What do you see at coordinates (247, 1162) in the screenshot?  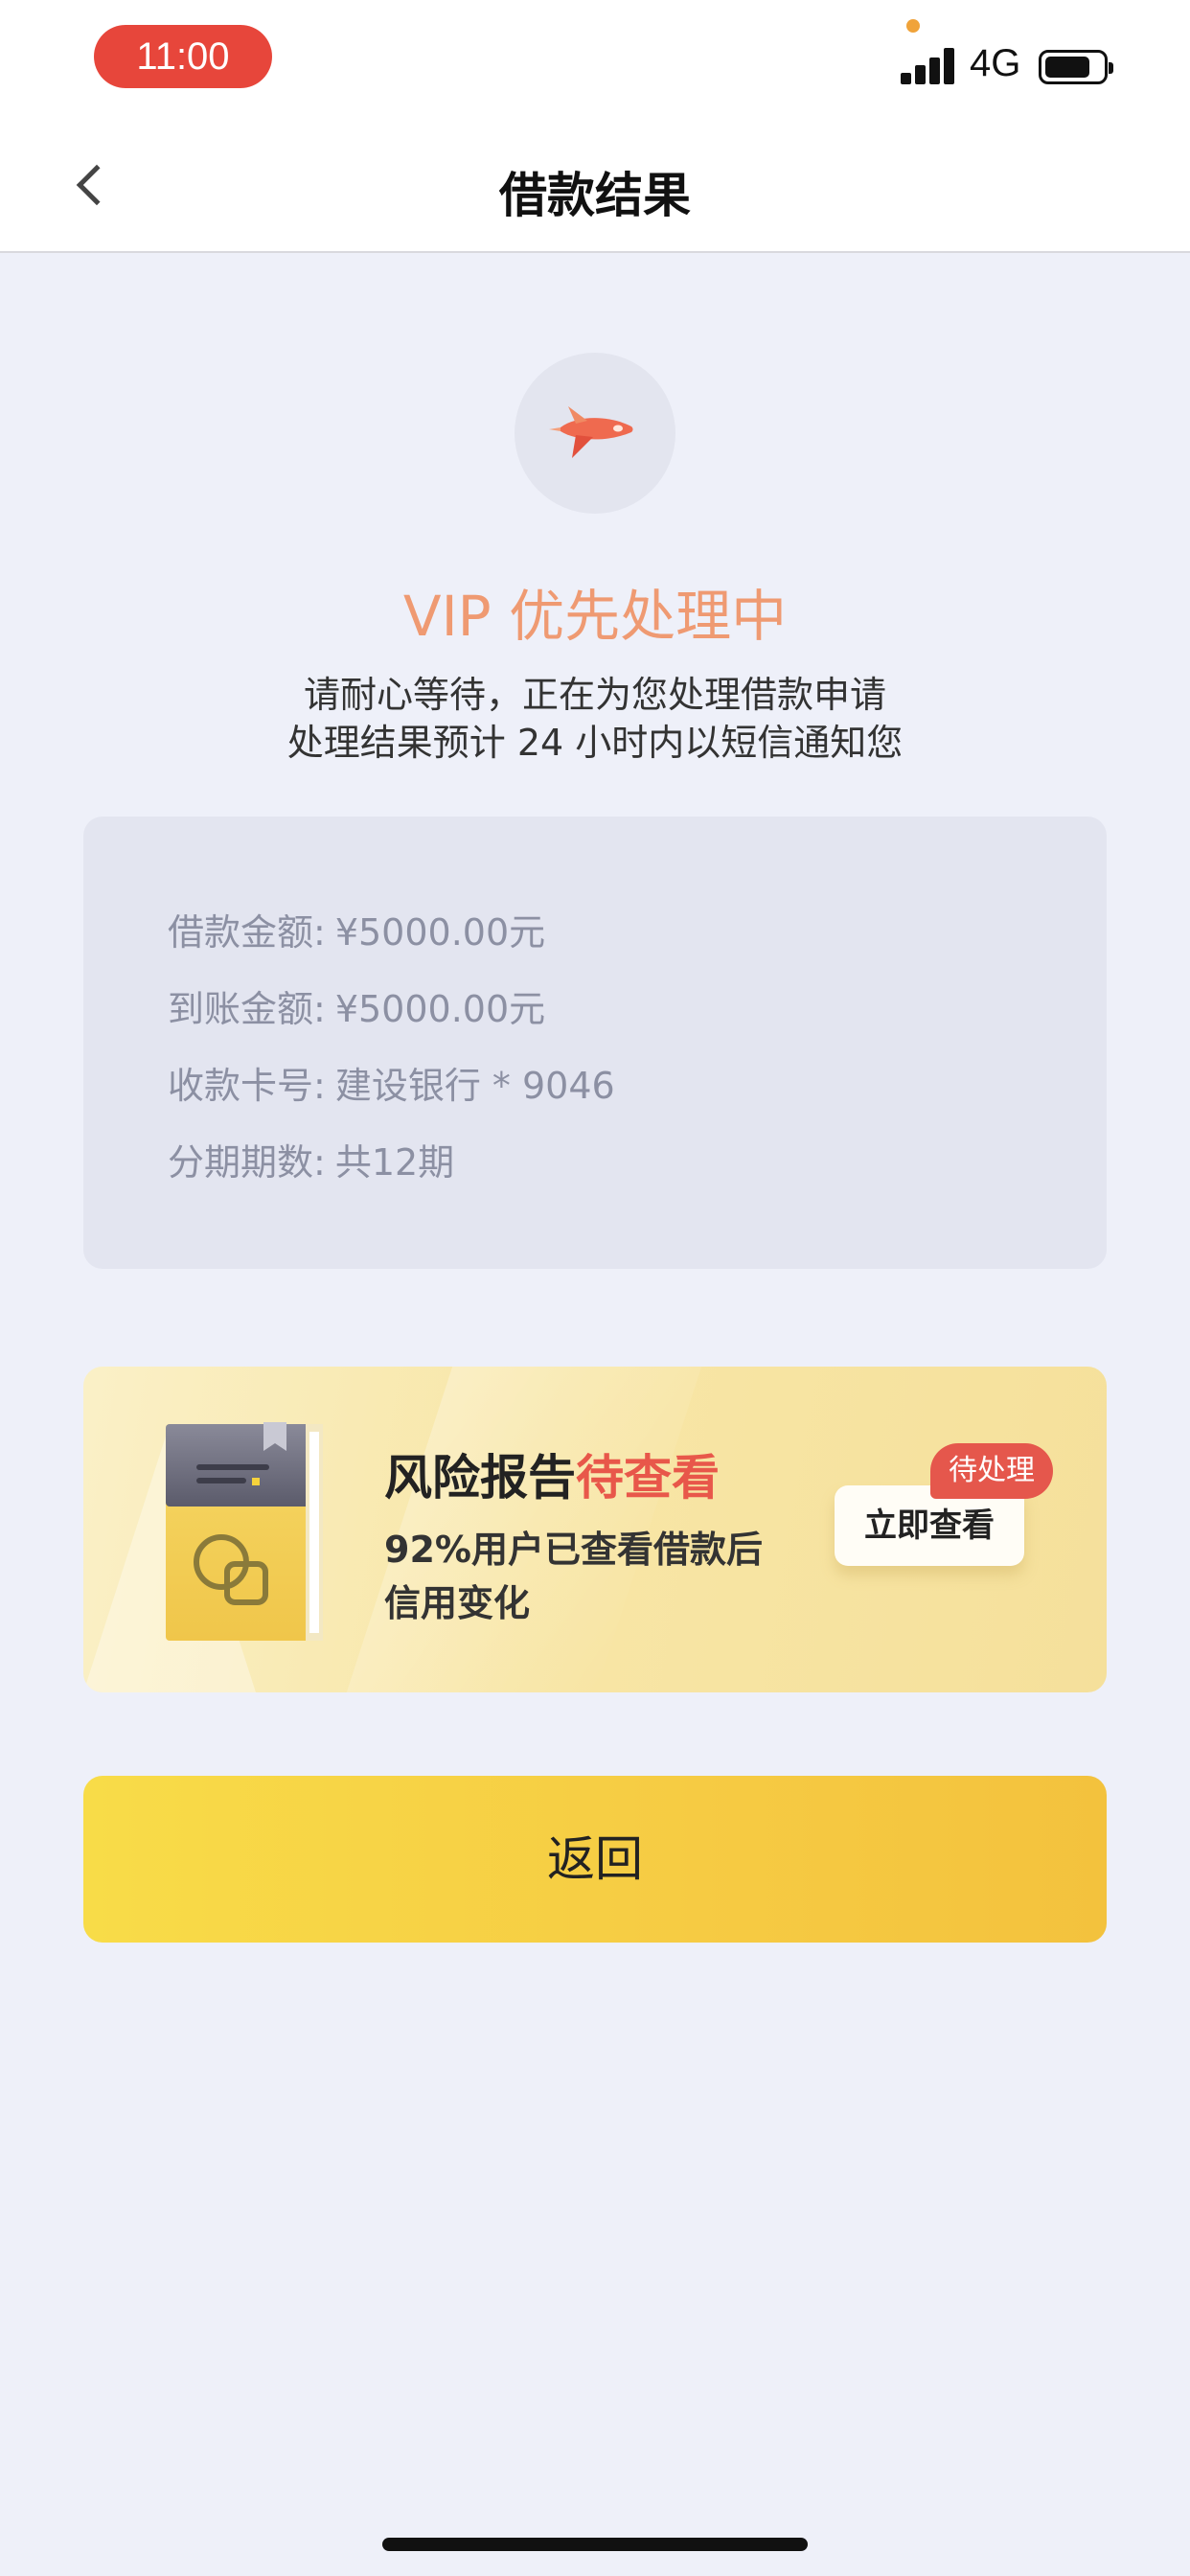 I see `installments-label: 分期期数:` at bounding box center [247, 1162].